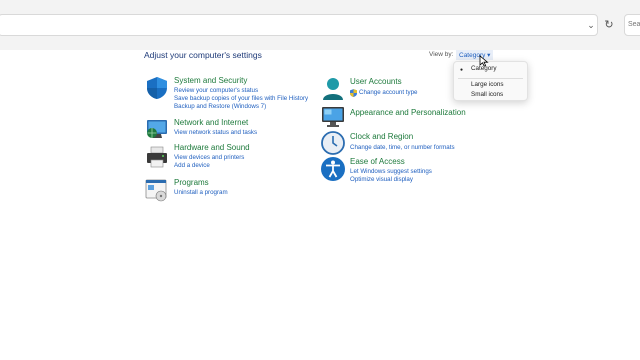  Describe the element at coordinates (353, 93) in the screenshot. I see `uac-shield-icon` at that location.